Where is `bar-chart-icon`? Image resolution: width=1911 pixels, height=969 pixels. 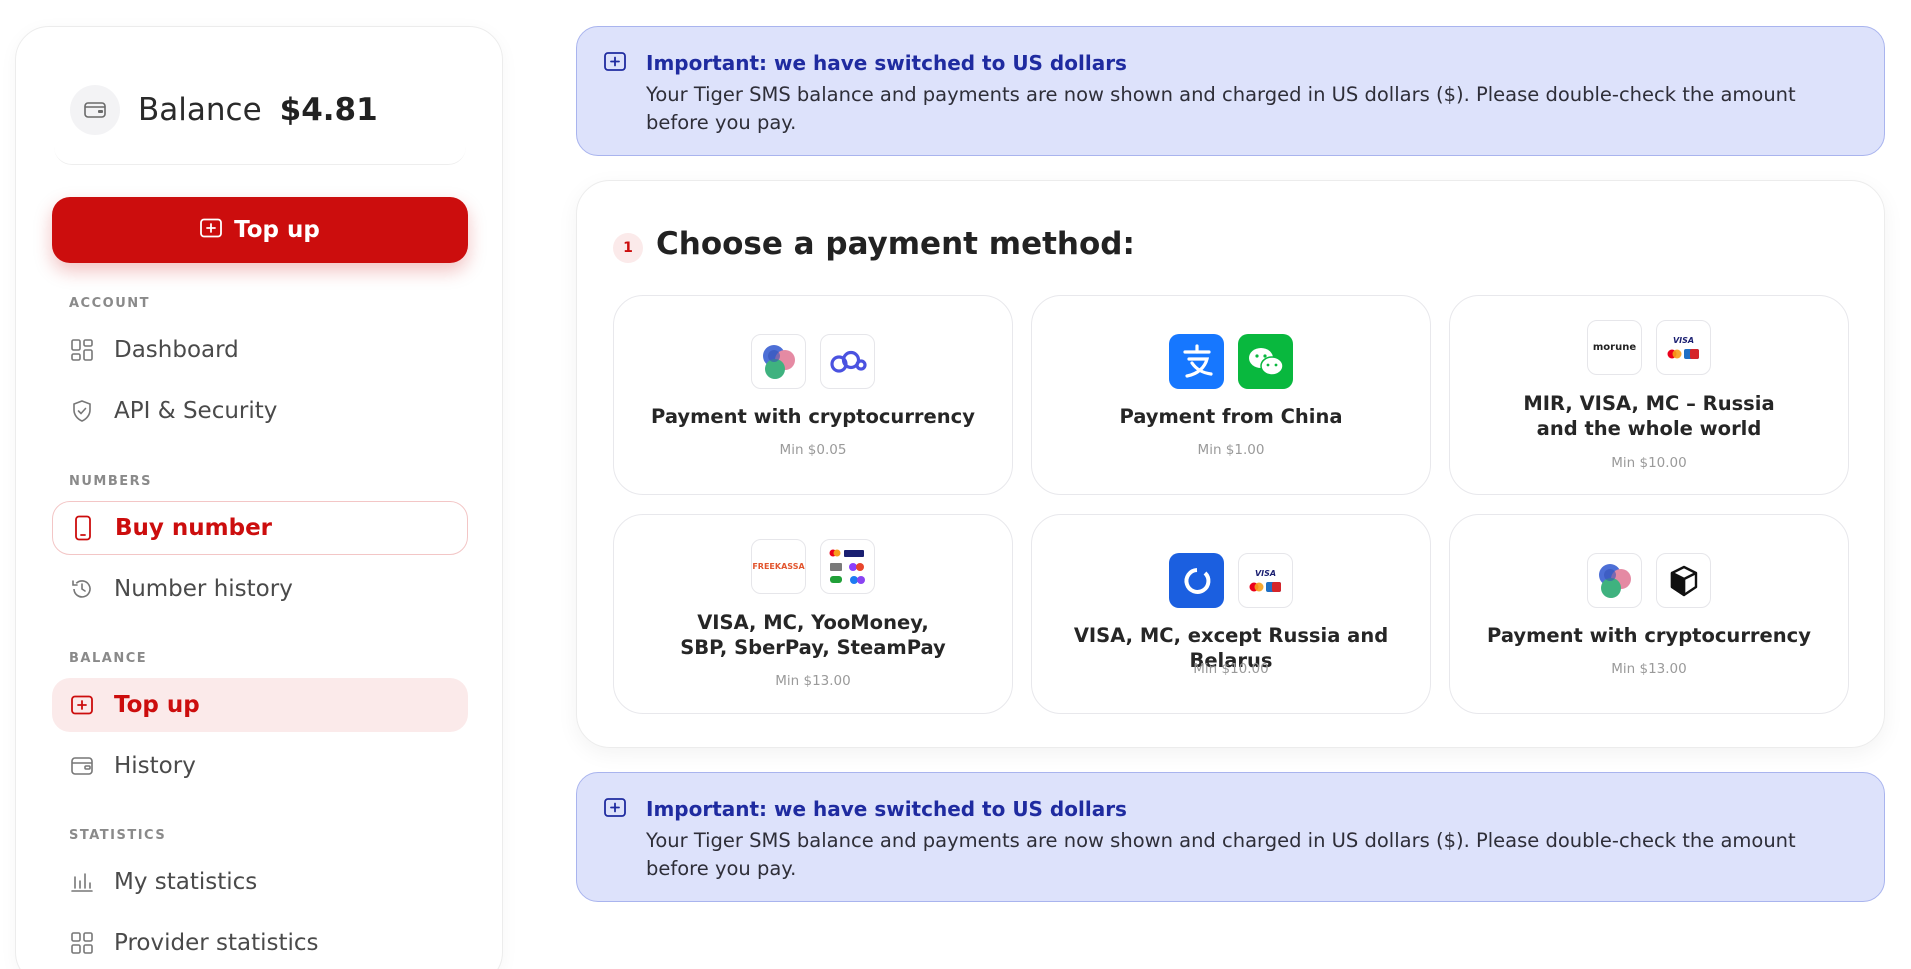
bar-chart-icon is located at coordinates (82, 882).